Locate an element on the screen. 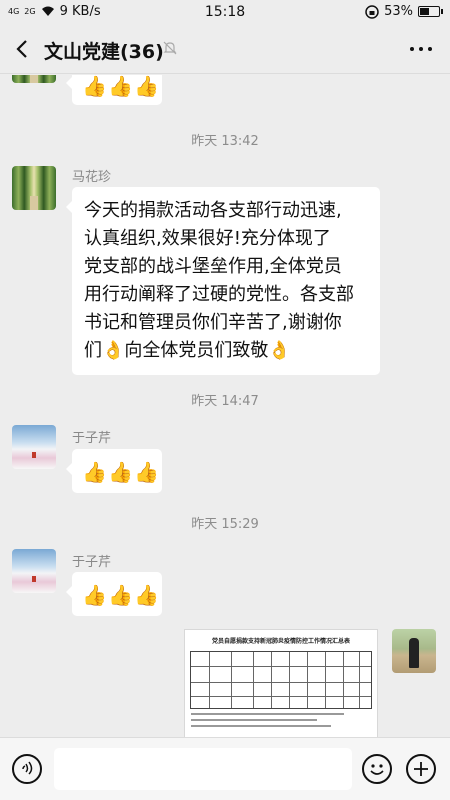 The height and width of the screenshot is (800, 450). message-line: 党支部的战斗堡垒作用,全体党员 is located at coordinates (213, 266).